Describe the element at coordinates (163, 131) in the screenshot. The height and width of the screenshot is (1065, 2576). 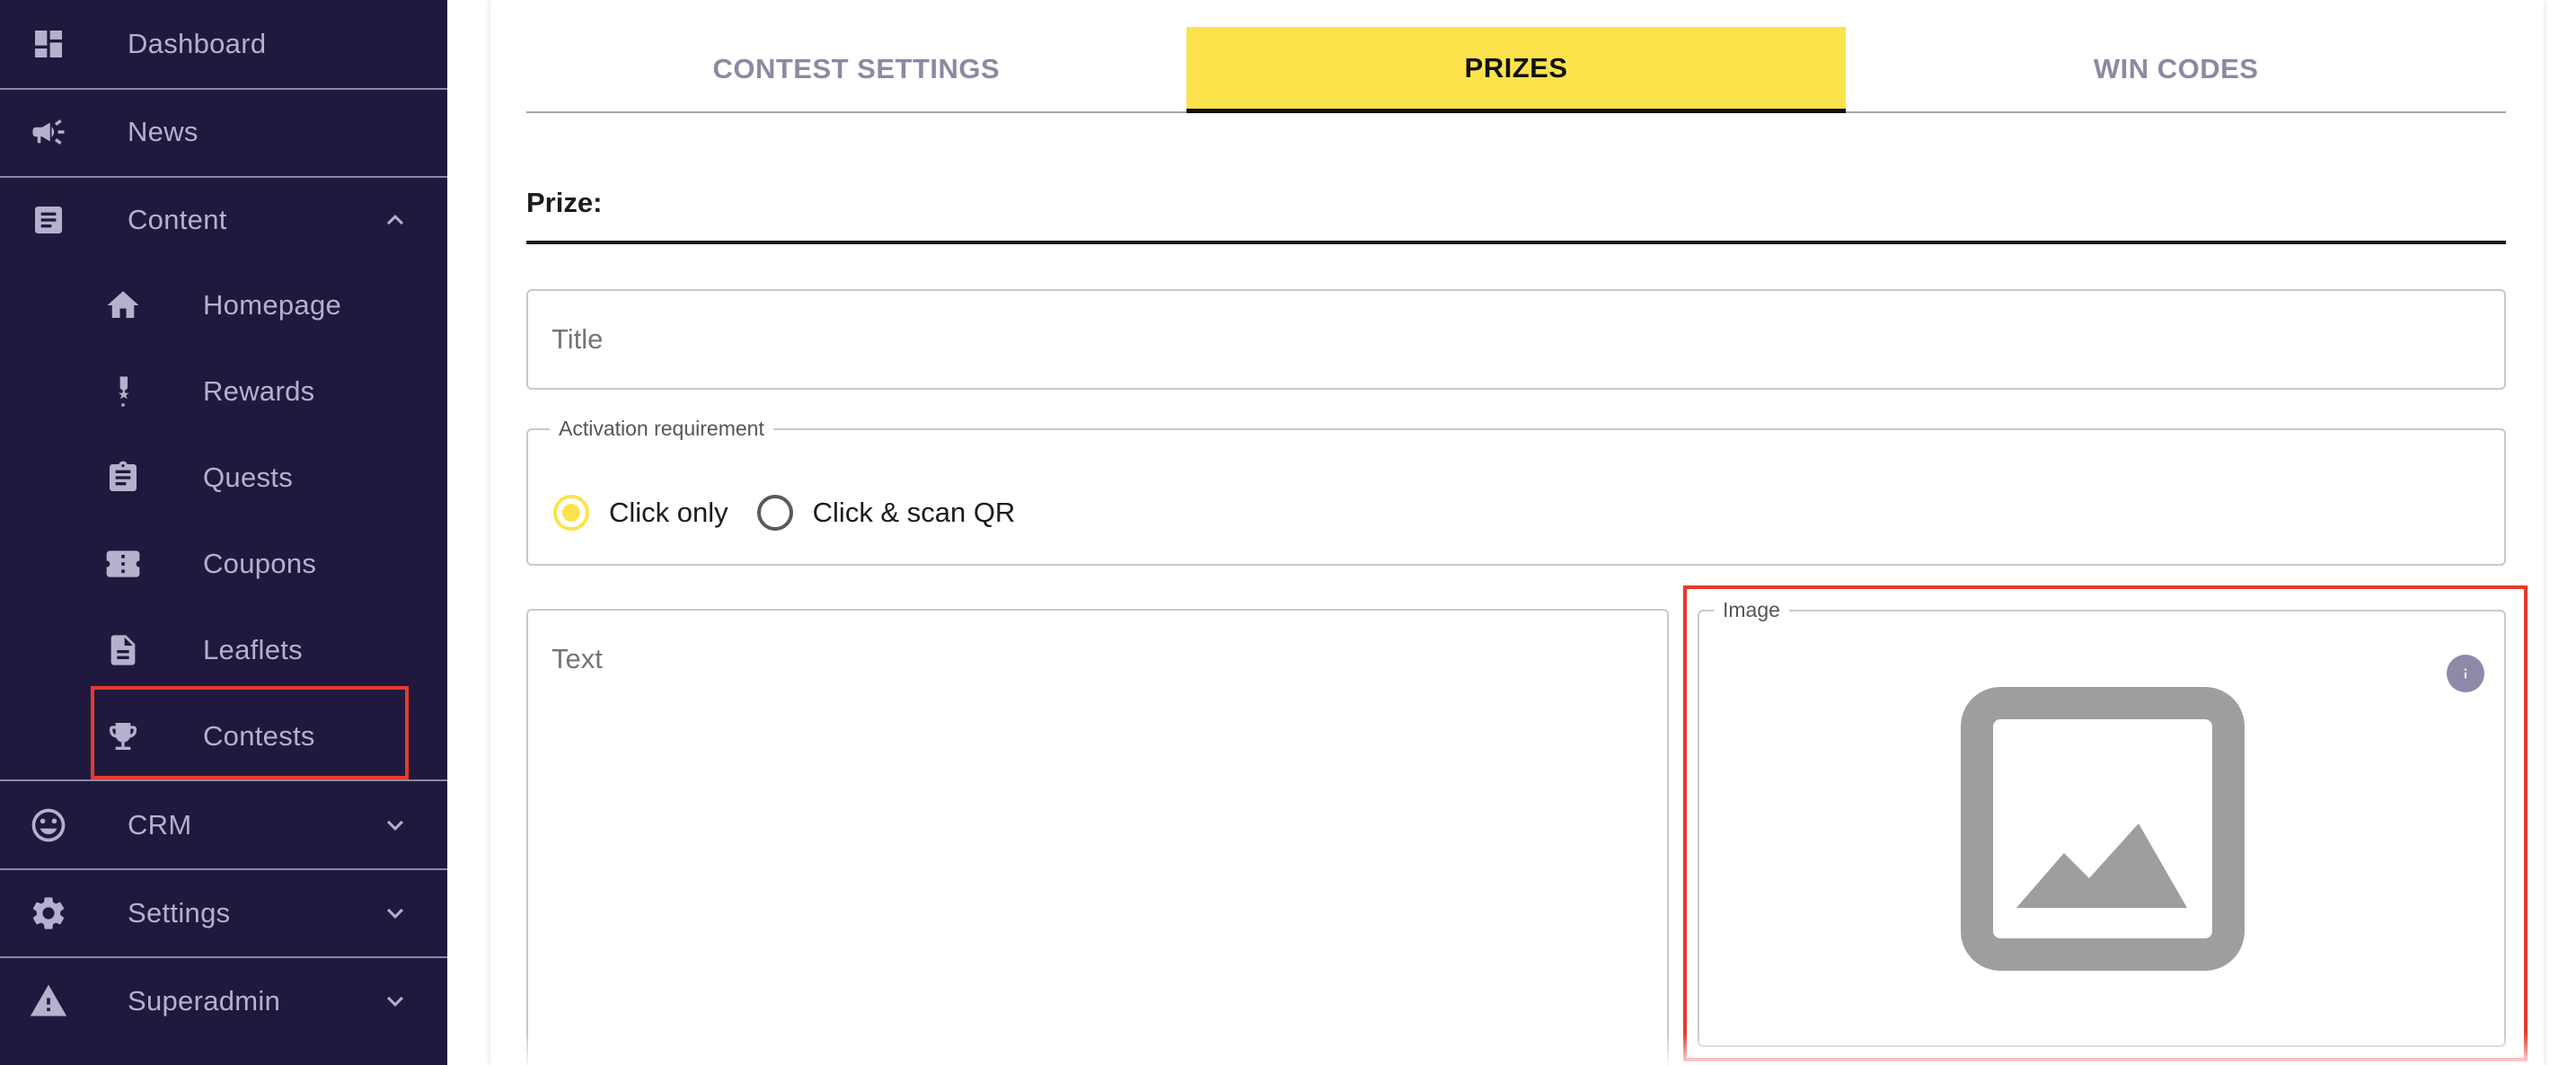
I see `sidebar-item-label: News` at that location.